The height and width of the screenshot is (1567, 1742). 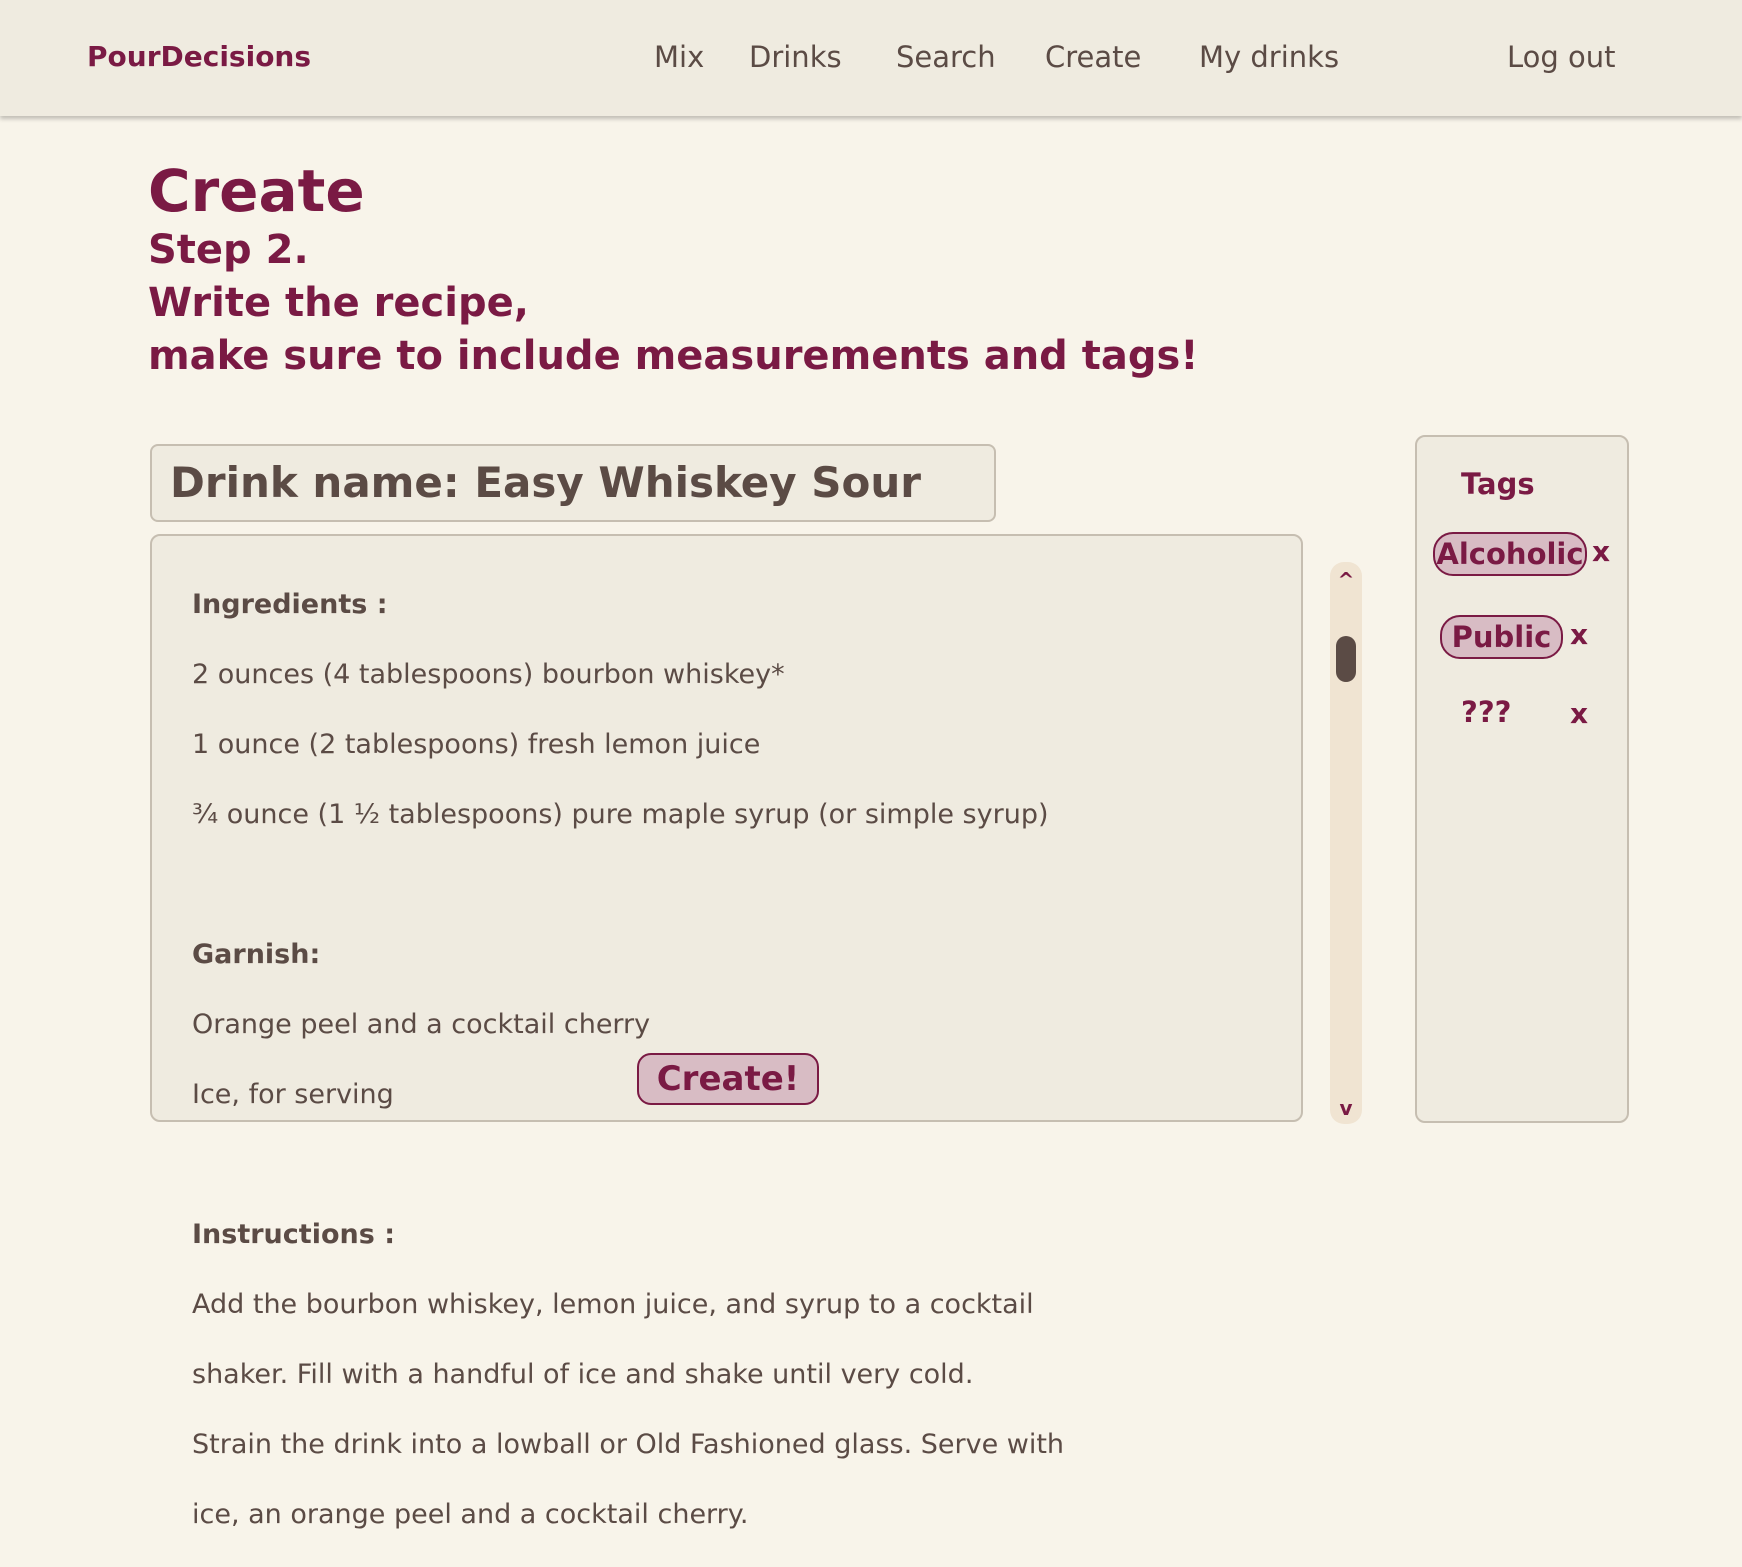 What do you see at coordinates (1093, 57) in the screenshot?
I see `nav-link-create: Create` at bounding box center [1093, 57].